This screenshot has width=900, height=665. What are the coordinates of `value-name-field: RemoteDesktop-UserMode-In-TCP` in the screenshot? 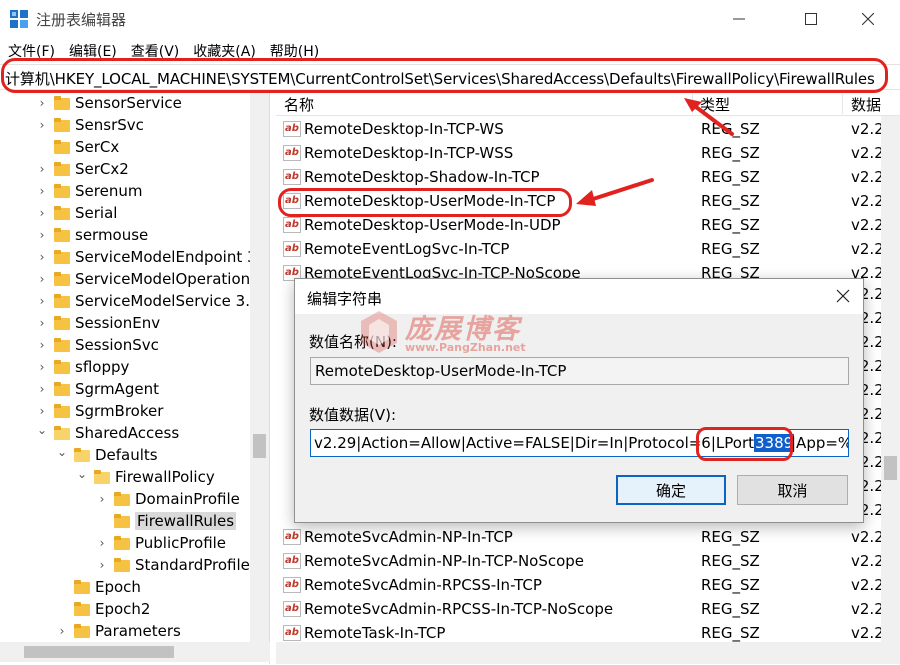 It's located at (579, 371).